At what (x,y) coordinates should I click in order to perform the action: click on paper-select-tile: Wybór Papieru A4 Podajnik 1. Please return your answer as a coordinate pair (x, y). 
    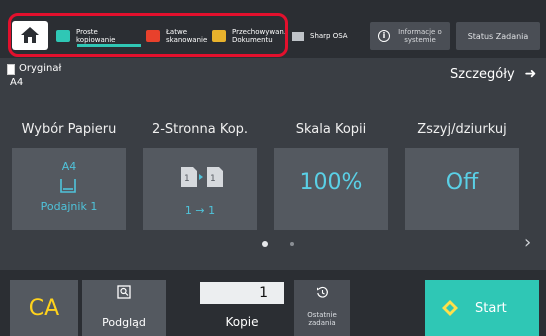
    Looking at the image, I should click on (69, 171).